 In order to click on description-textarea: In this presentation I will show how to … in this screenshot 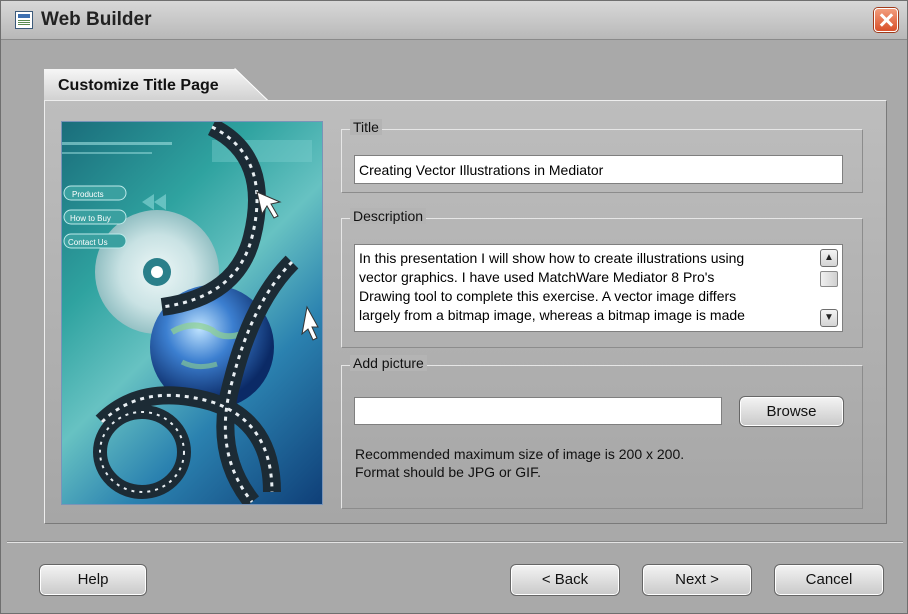, I will do `click(598, 288)`.